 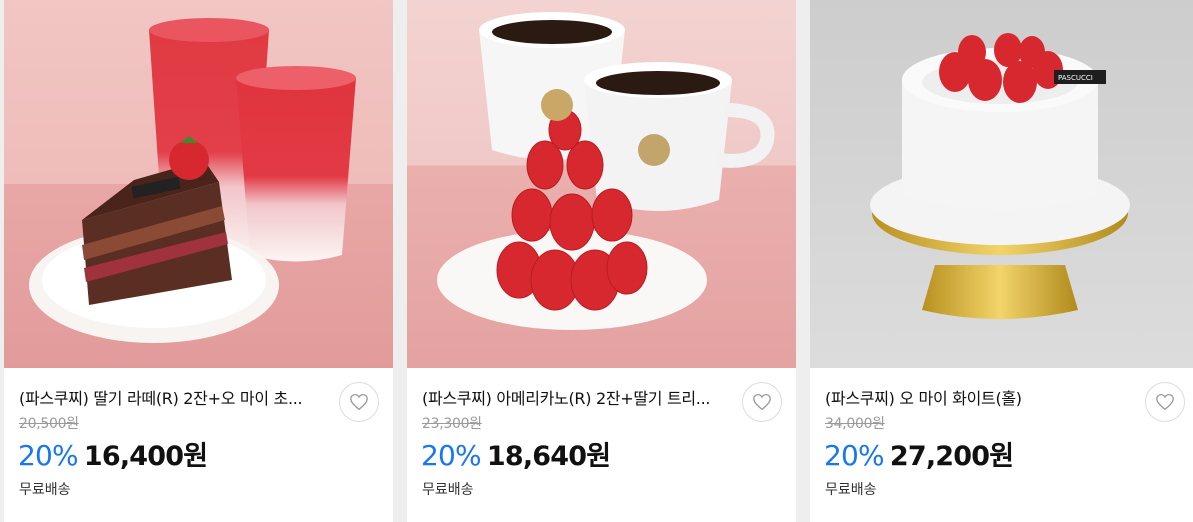 What do you see at coordinates (548, 456) in the screenshot?
I see `sale-price: 18,640원` at bounding box center [548, 456].